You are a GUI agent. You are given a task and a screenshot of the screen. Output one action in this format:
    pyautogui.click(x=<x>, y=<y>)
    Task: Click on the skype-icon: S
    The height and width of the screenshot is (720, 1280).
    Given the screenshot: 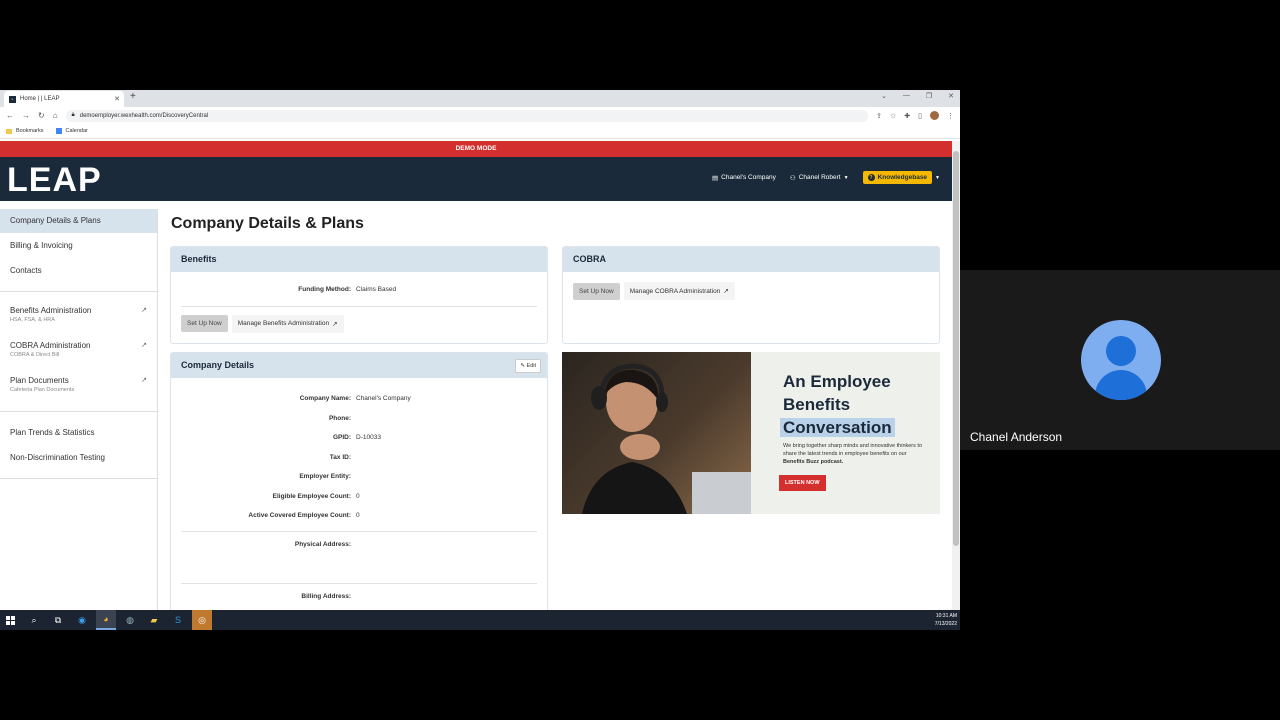 What is the action you would take?
    pyautogui.click(x=178, y=620)
    